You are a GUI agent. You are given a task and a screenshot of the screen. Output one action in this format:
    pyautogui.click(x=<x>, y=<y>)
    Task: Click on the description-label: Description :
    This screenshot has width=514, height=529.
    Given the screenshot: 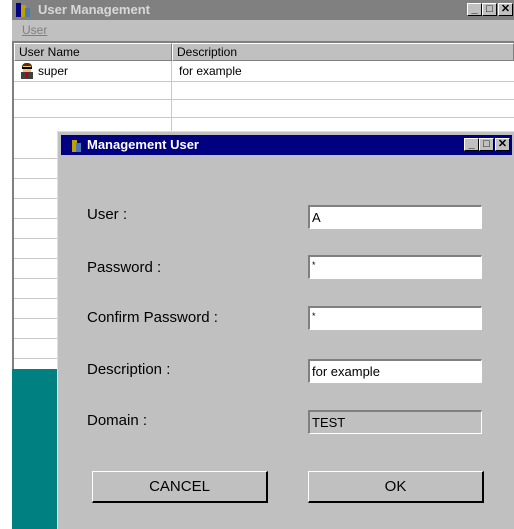 What is the action you would take?
    pyautogui.click(x=129, y=369)
    